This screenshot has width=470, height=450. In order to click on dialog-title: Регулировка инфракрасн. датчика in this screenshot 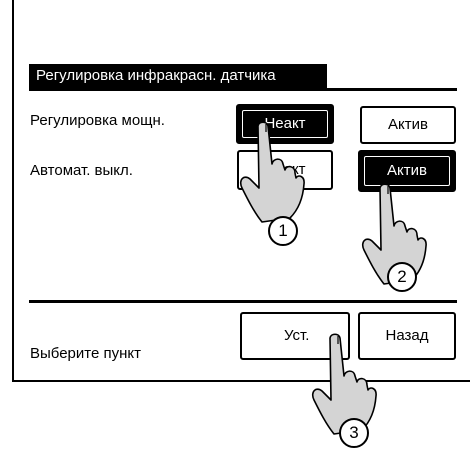, I will do `click(178, 76)`.